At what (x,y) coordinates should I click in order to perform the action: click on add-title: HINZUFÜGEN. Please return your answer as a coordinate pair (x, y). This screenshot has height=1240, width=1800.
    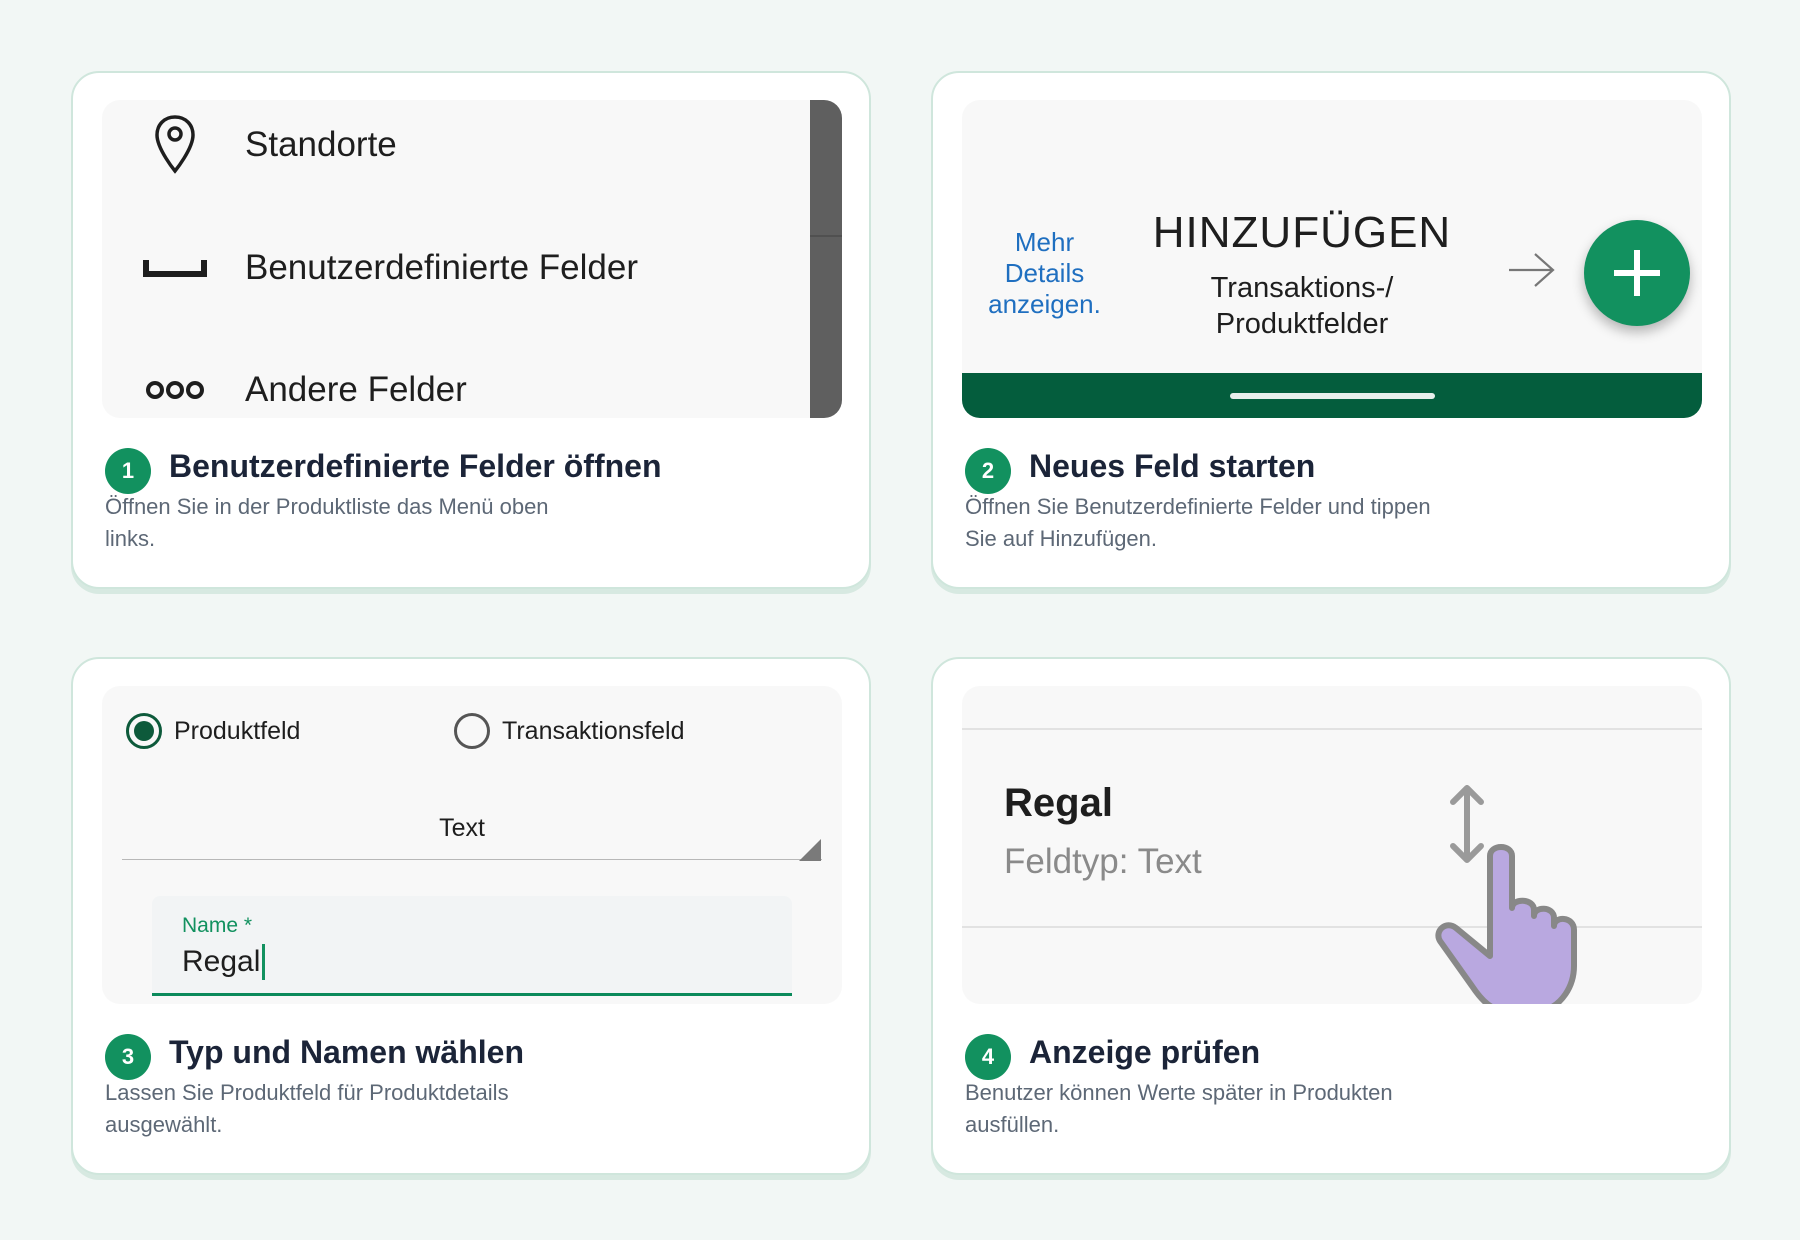
    Looking at the image, I should click on (1302, 232).